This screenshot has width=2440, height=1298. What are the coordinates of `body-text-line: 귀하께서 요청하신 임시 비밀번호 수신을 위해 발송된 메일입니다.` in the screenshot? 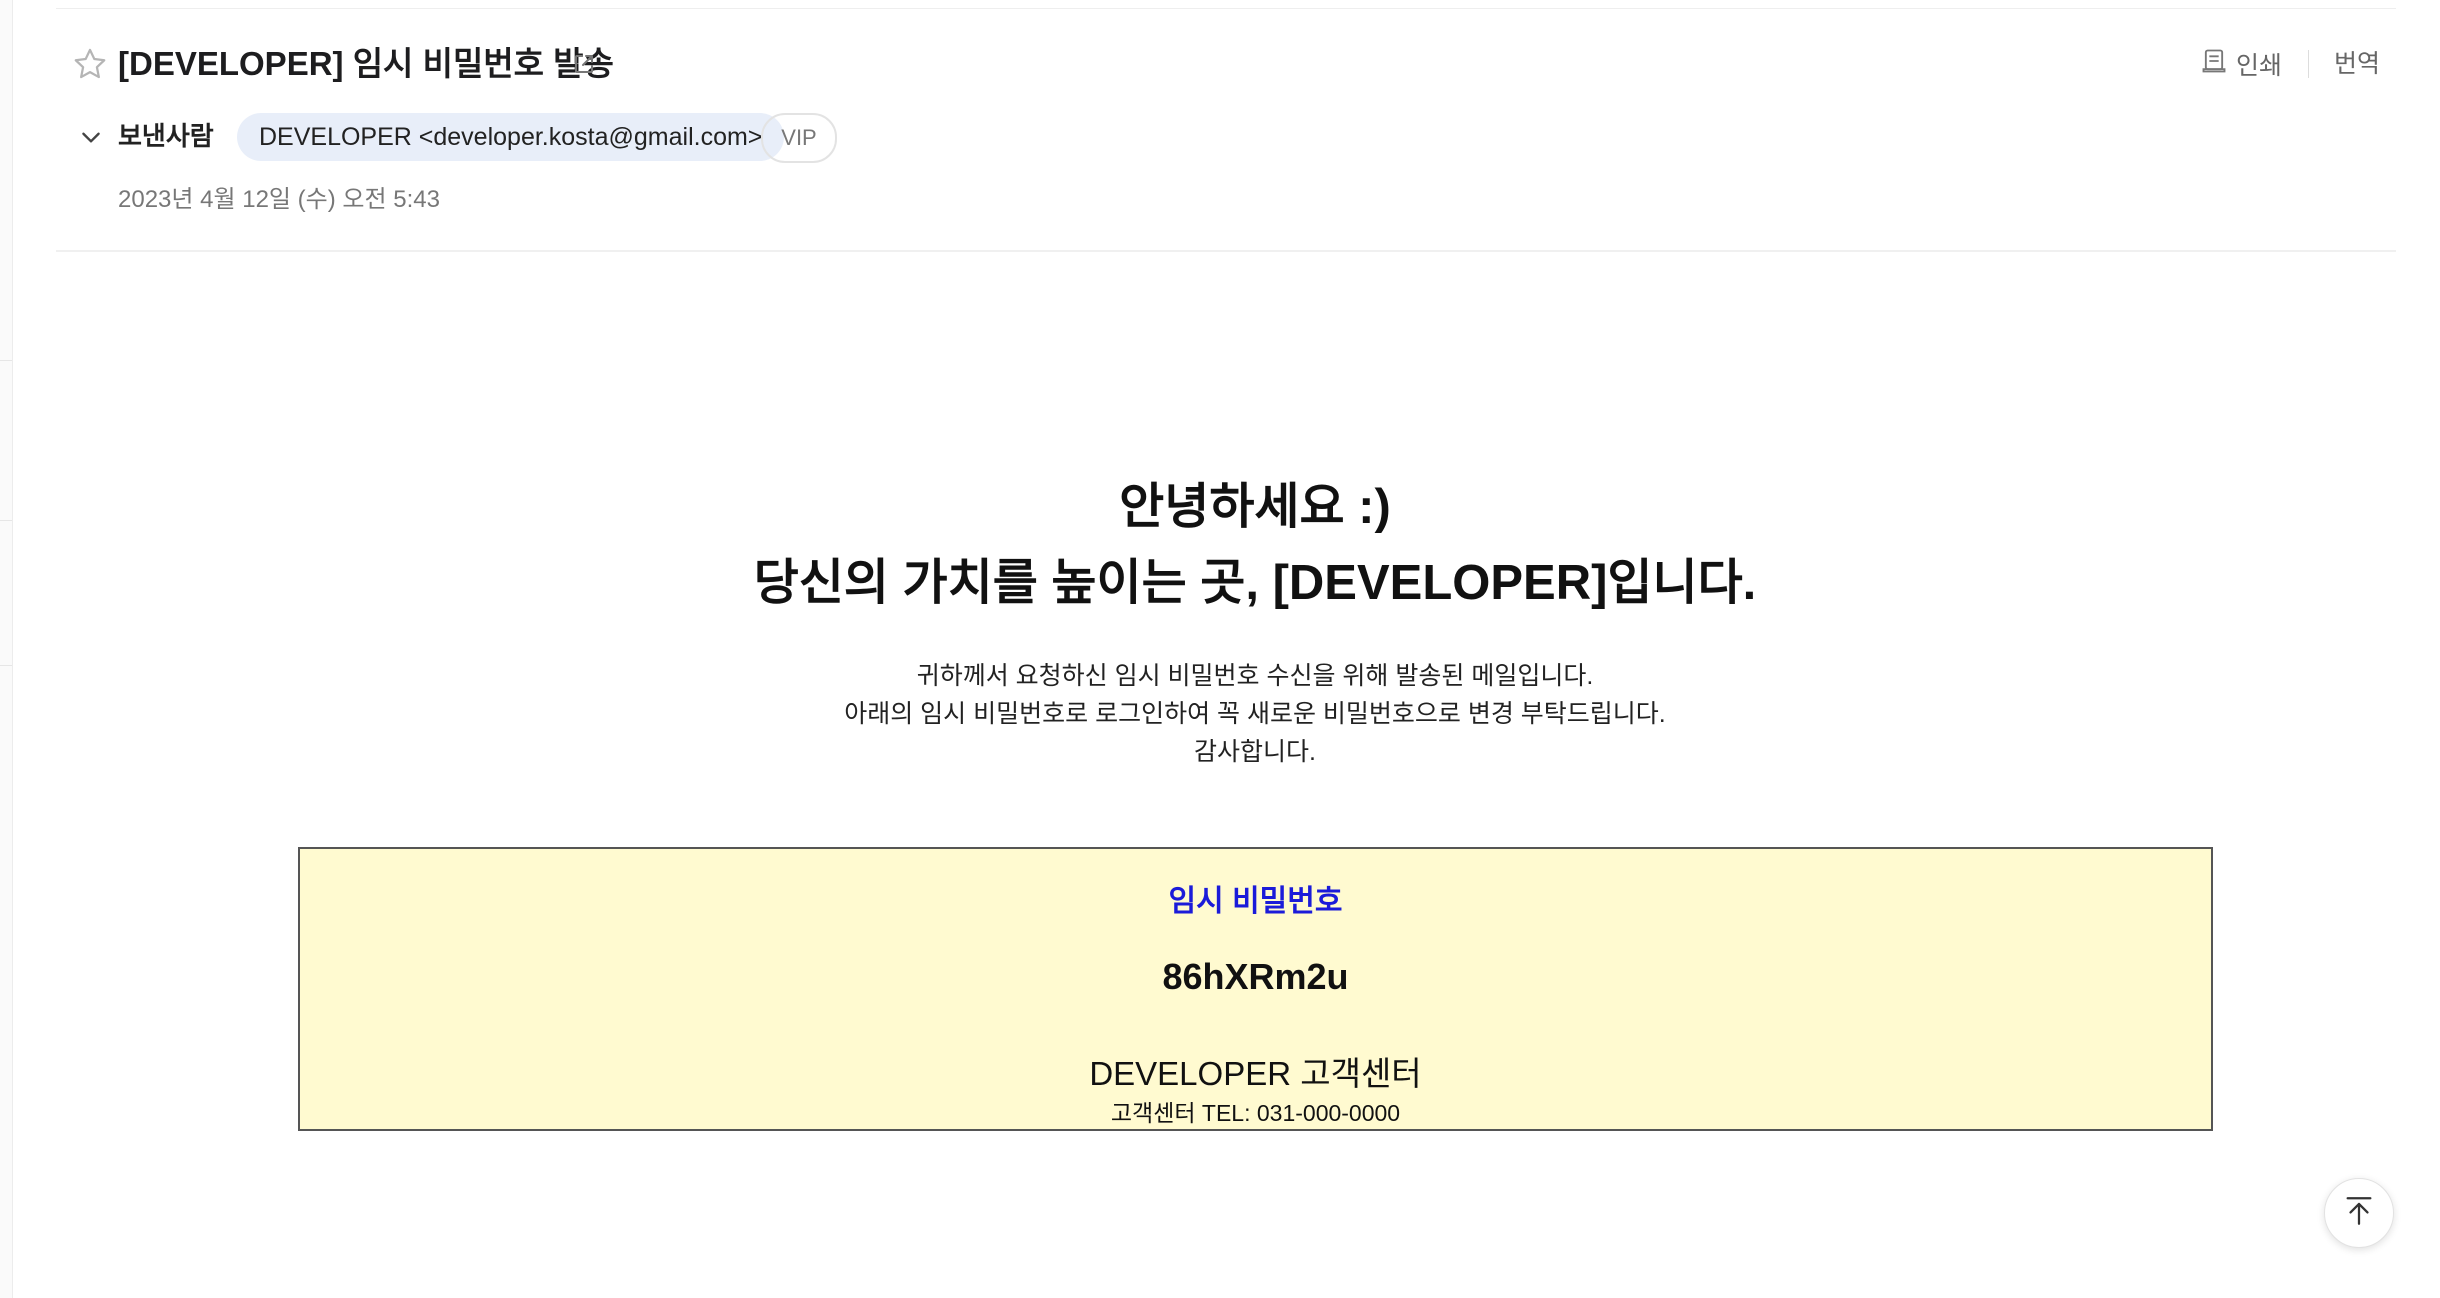 It's located at (1255, 676).